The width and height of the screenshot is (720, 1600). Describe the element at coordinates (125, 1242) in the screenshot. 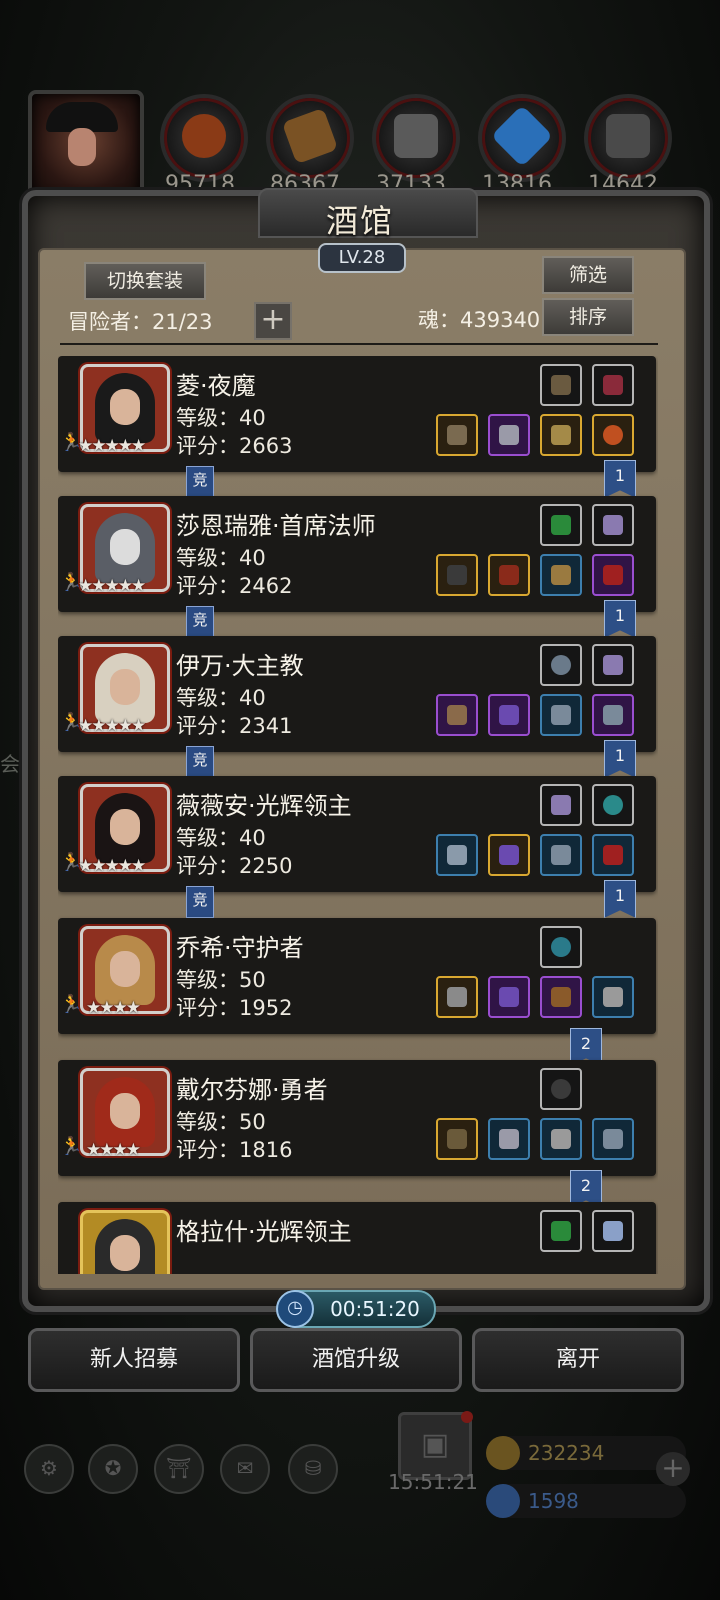

I see `hero-avatar` at that location.